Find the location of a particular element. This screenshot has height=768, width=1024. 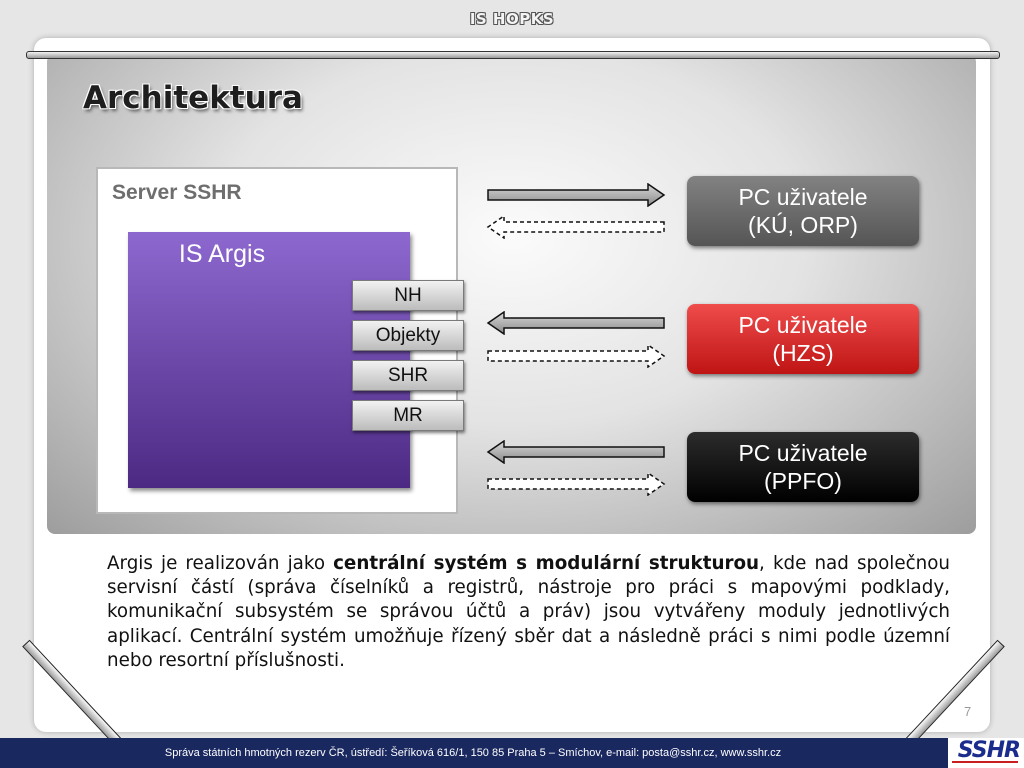

logo-underline is located at coordinates (985, 762).